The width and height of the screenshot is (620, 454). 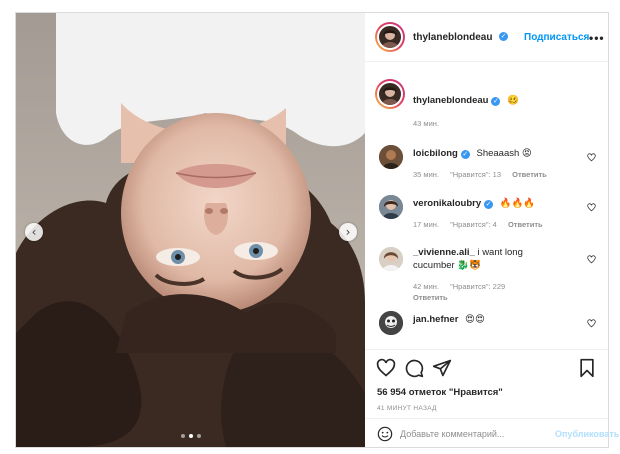 I want to click on caption-time: 43 мин., so click(x=426, y=123).